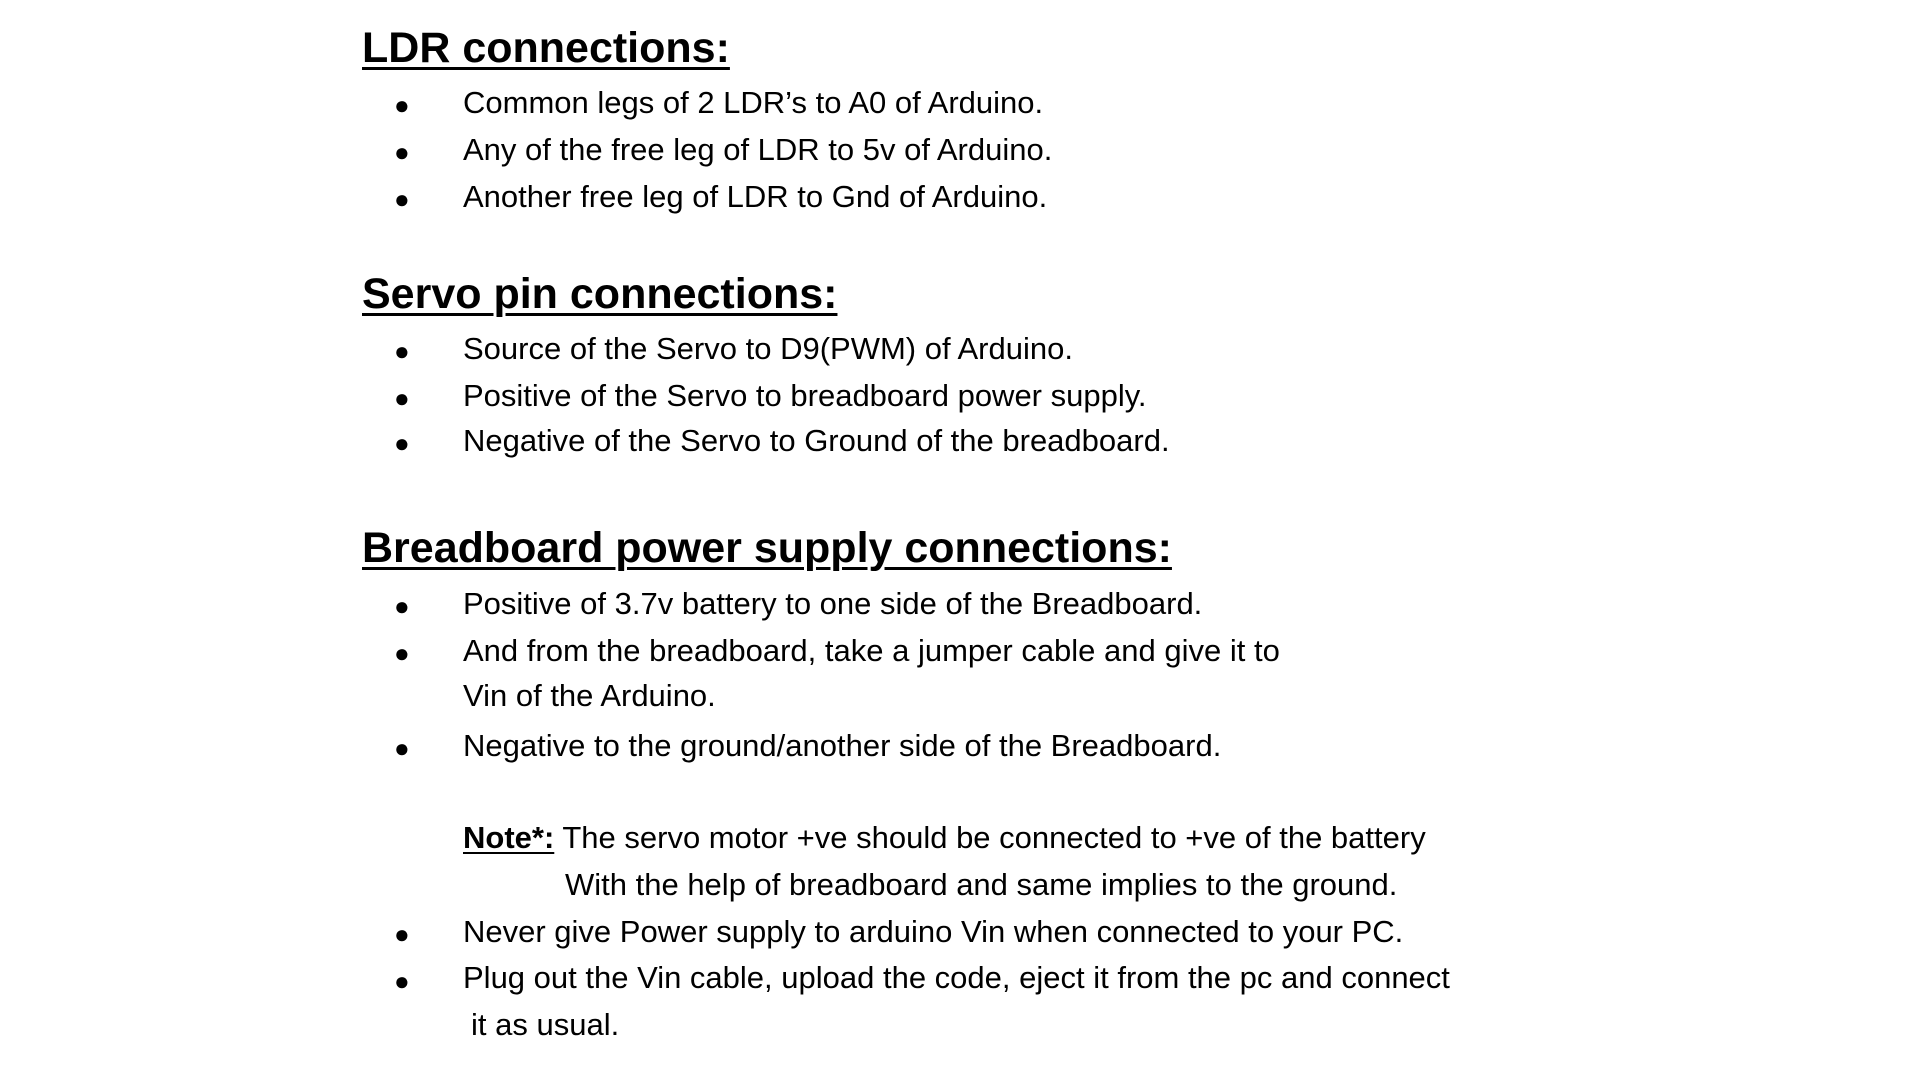  Describe the element at coordinates (509, 837) in the screenshot. I see `note-label: Note*:` at that location.